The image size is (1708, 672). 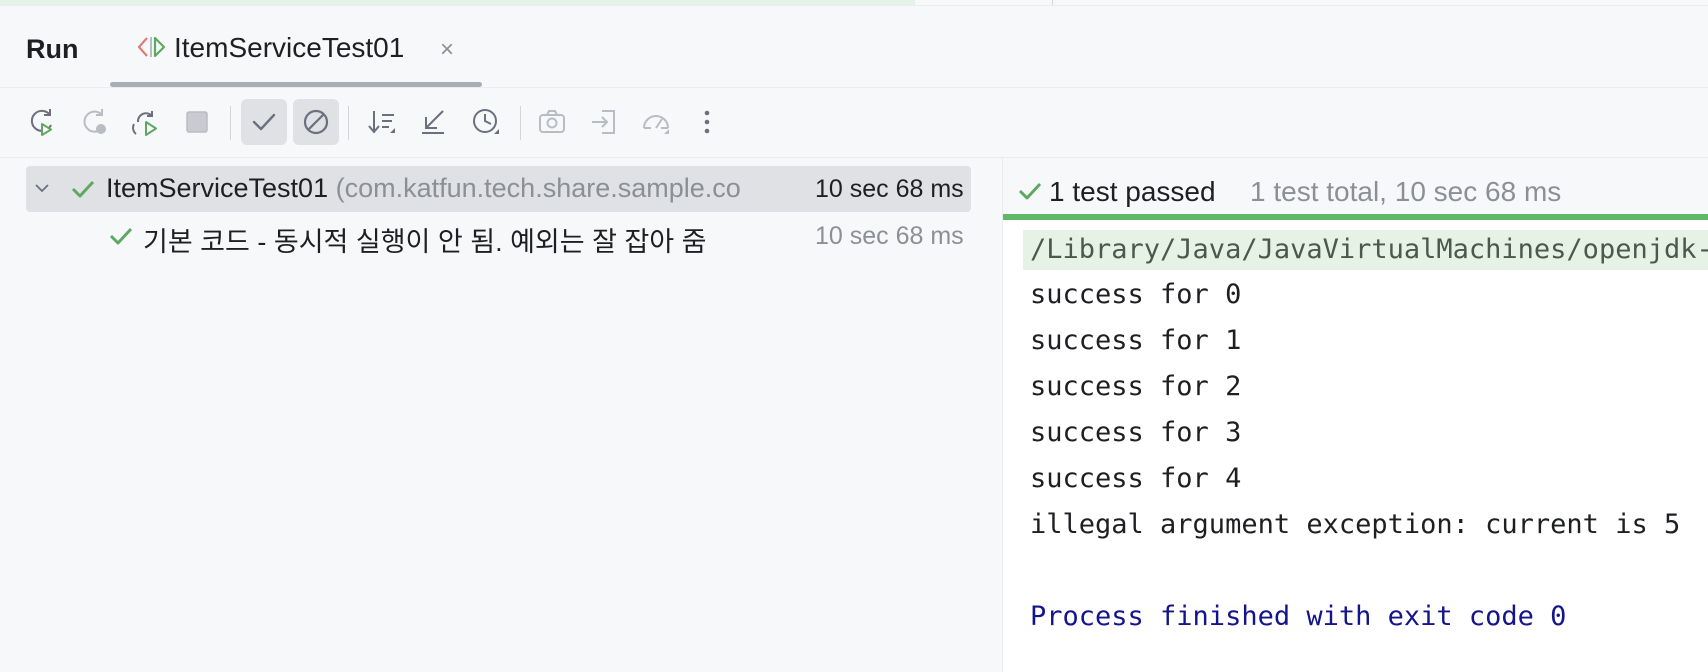 What do you see at coordinates (1136, 478) in the screenshot?
I see `console-line: success for 4` at bounding box center [1136, 478].